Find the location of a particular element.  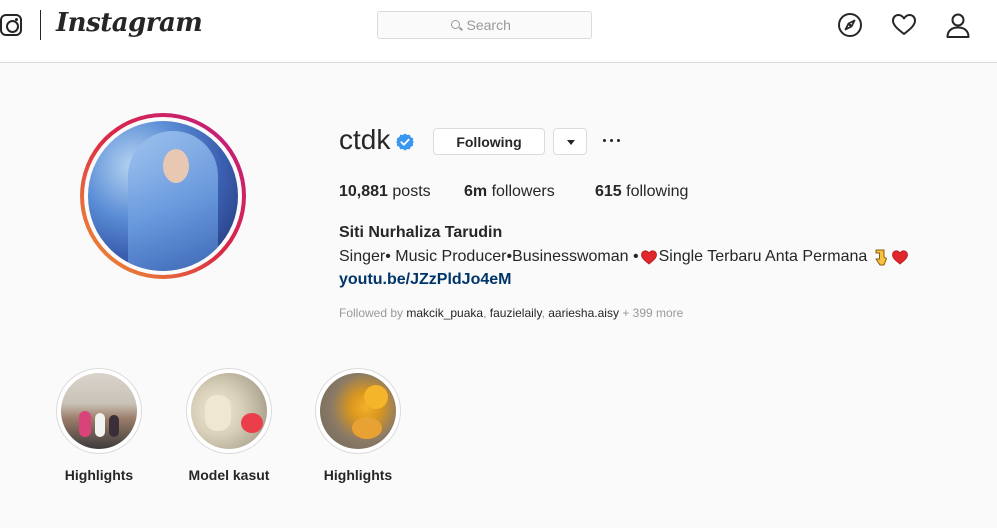

stat-followers: 6m followers is located at coordinates (509, 192).